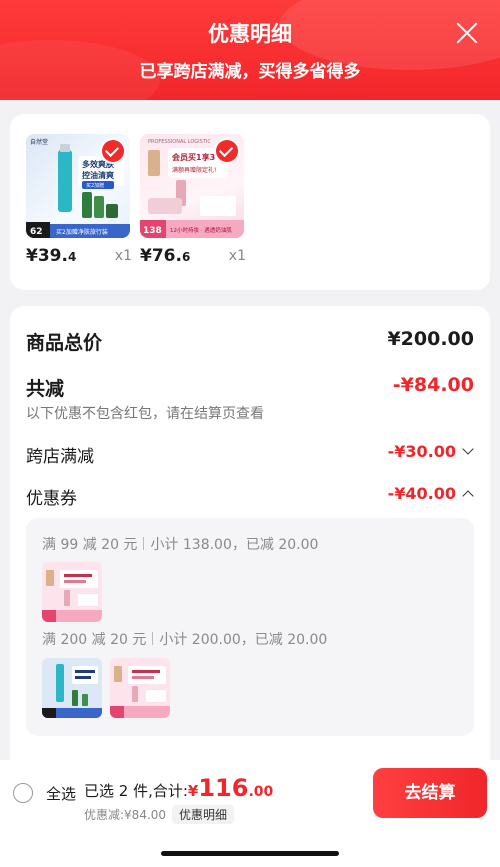 The image size is (500, 867). What do you see at coordinates (179, 142) in the screenshot?
I see `product-brand: PROFESSIONAL LOGISTIC` at bounding box center [179, 142].